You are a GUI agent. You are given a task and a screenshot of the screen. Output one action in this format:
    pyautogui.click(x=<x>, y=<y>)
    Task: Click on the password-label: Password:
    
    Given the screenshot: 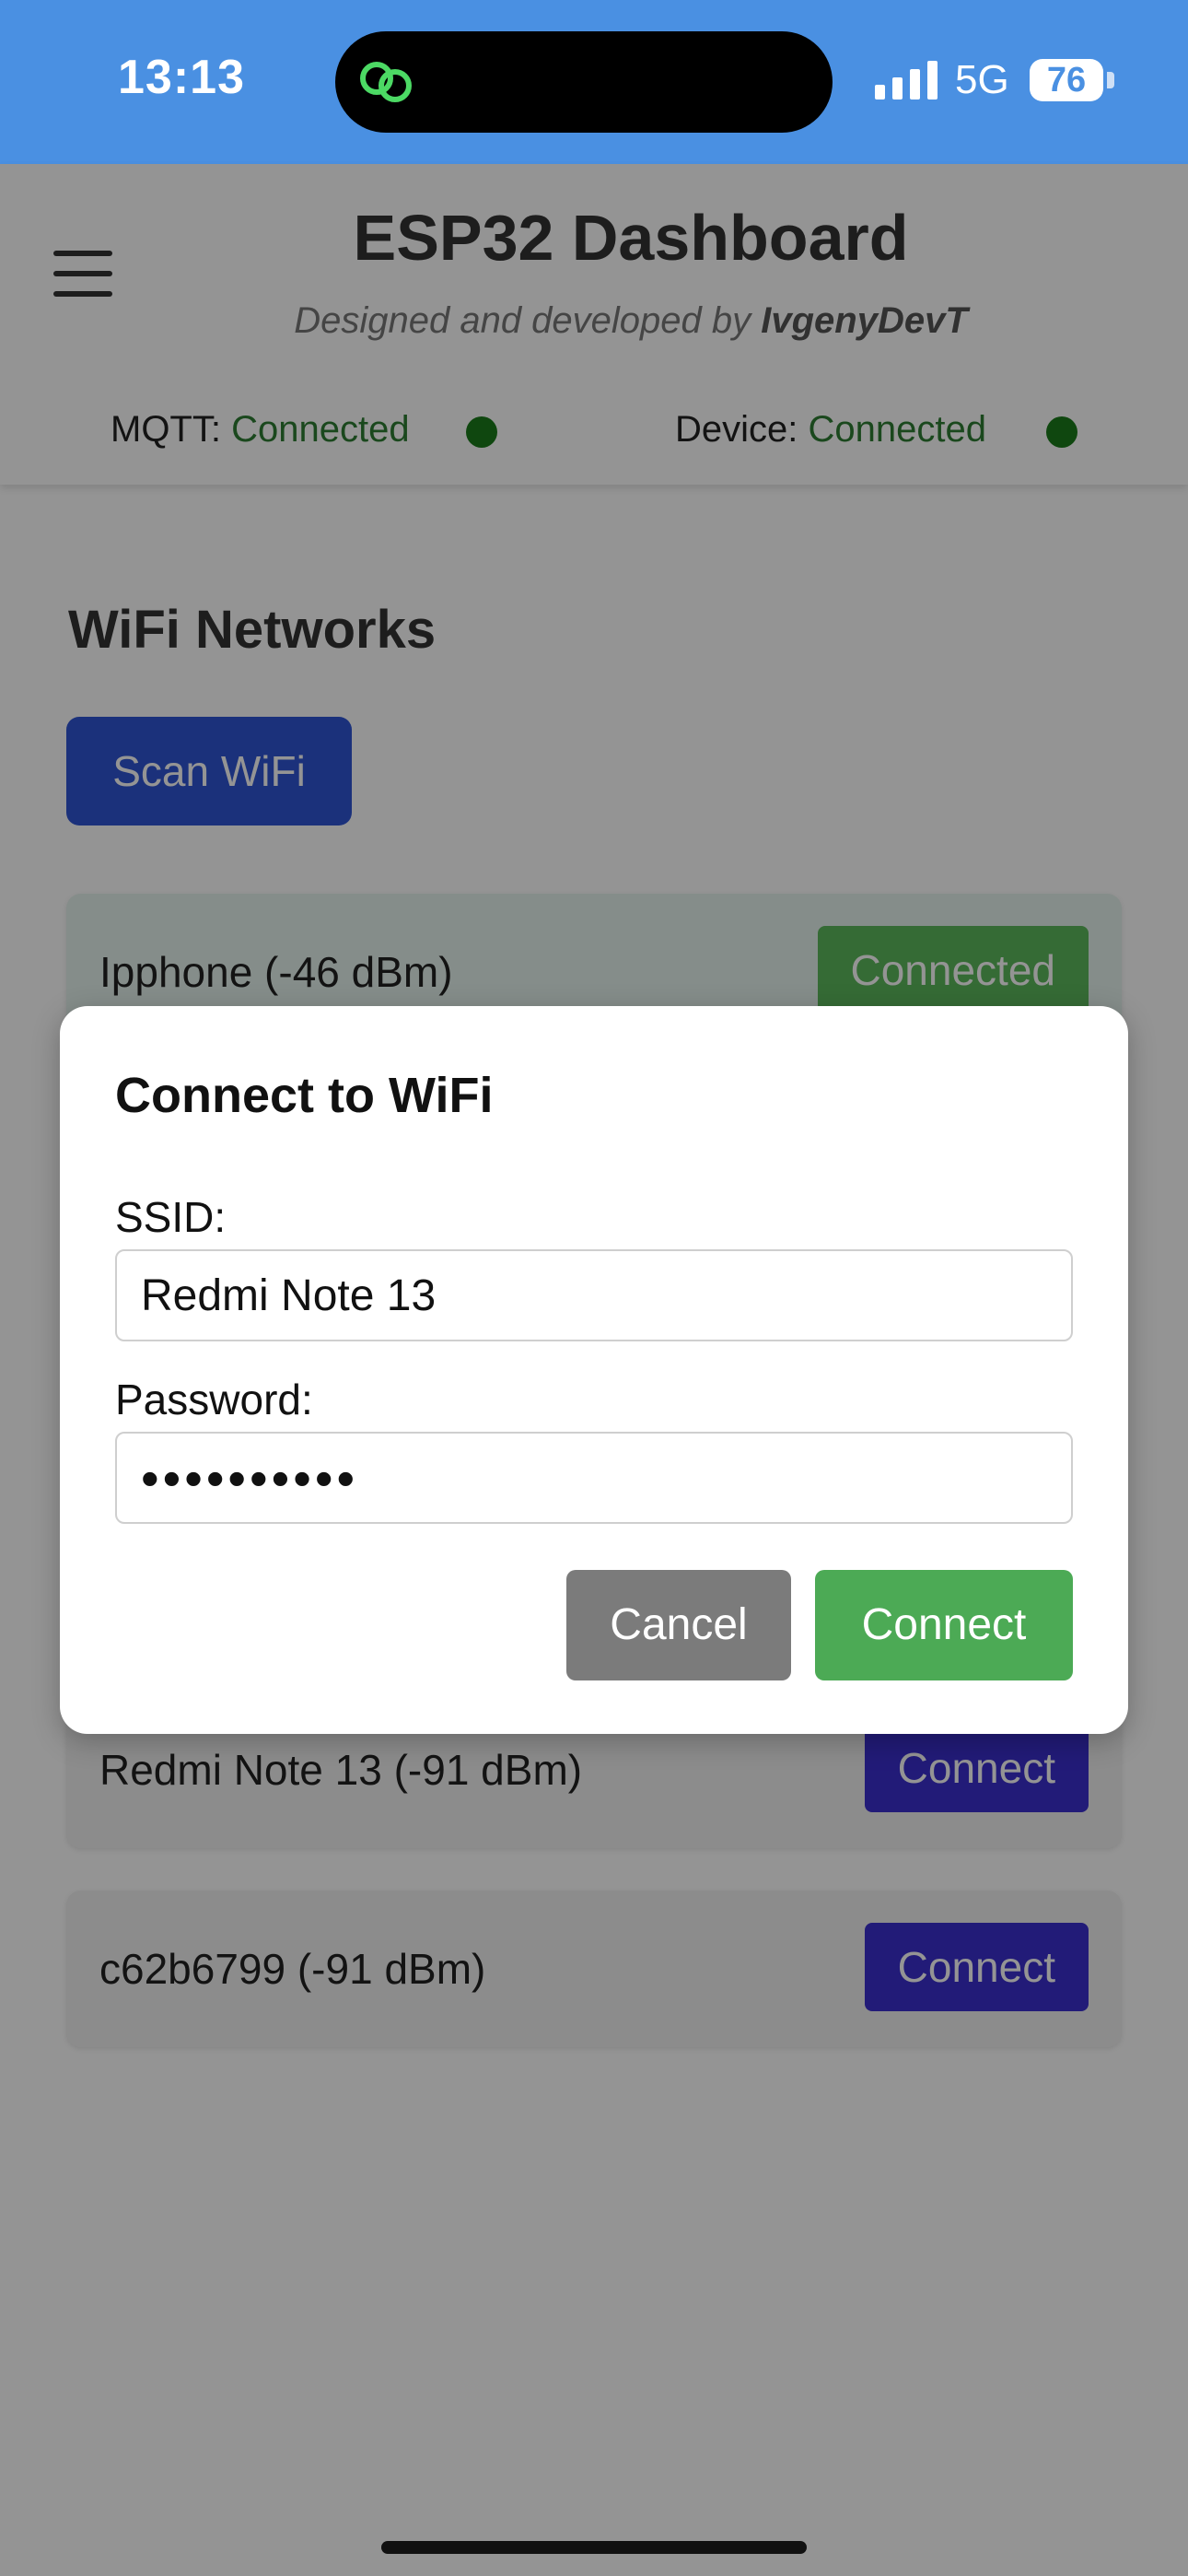 What is the action you would take?
    pyautogui.click(x=214, y=1399)
    